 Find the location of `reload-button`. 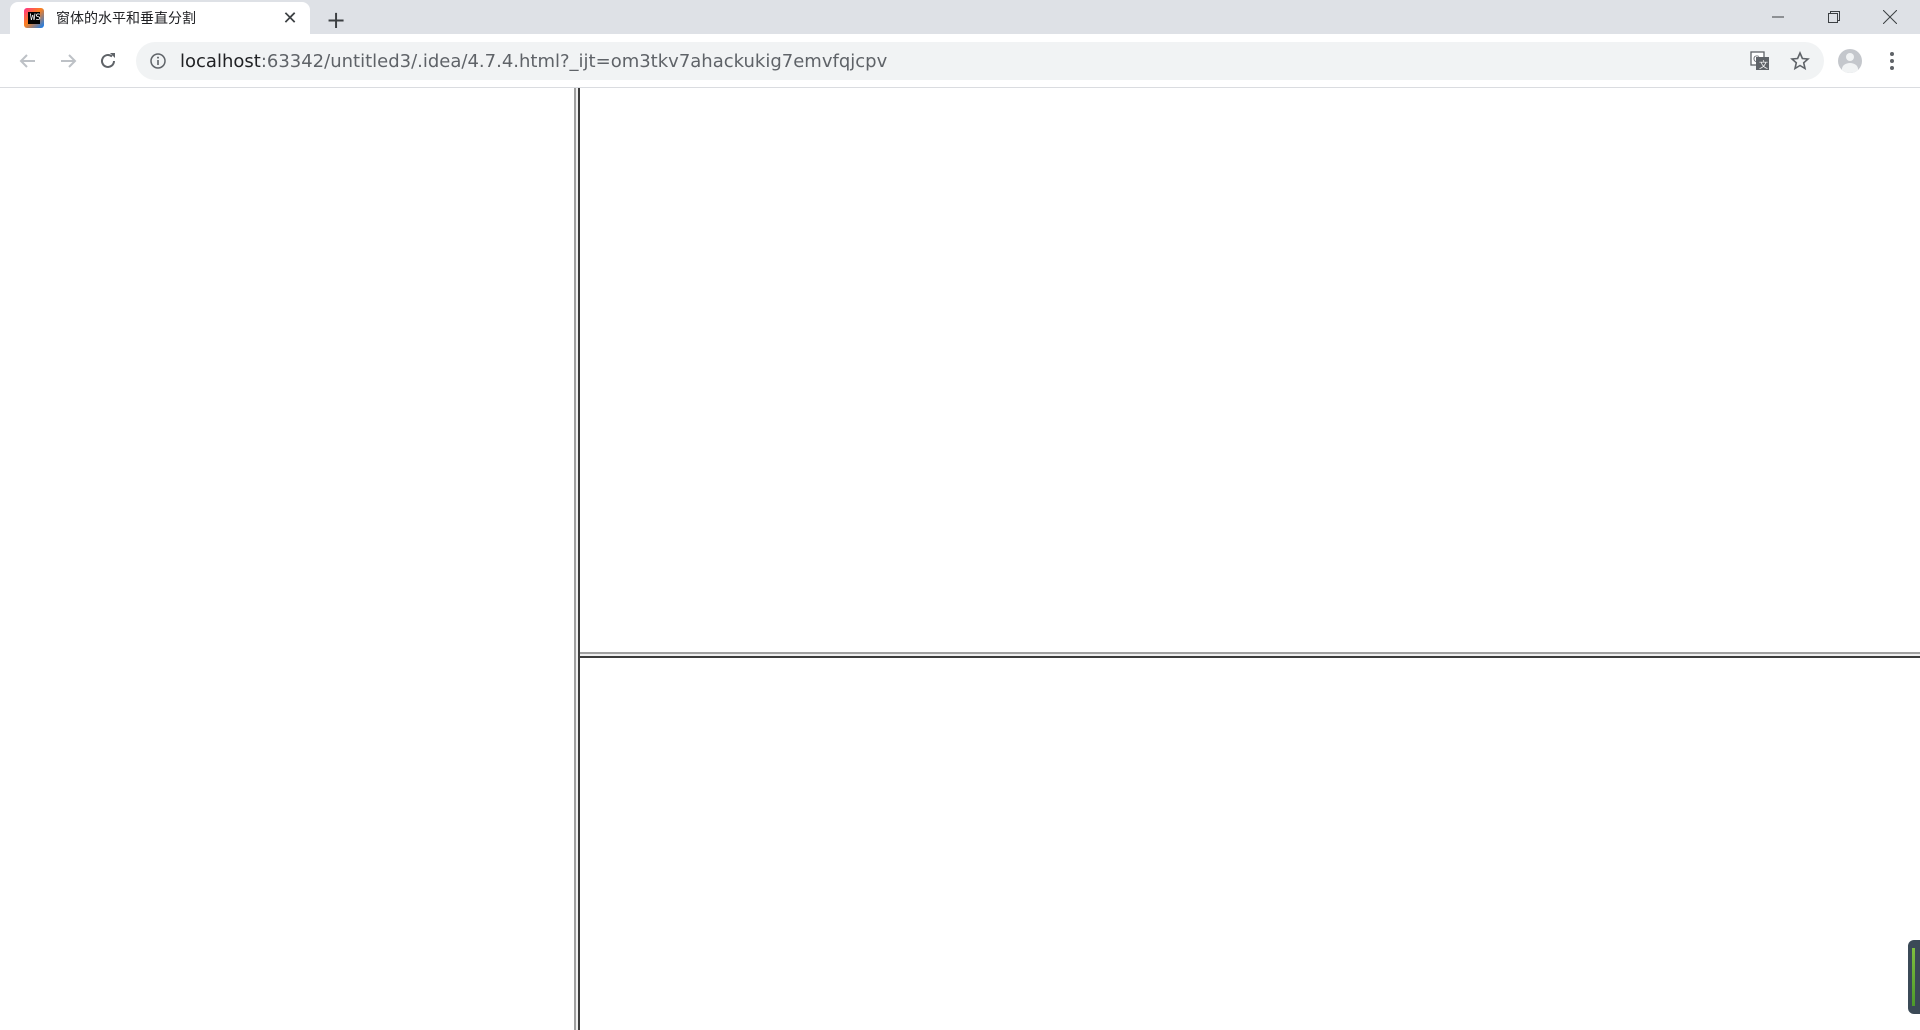

reload-button is located at coordinates (108, 61).